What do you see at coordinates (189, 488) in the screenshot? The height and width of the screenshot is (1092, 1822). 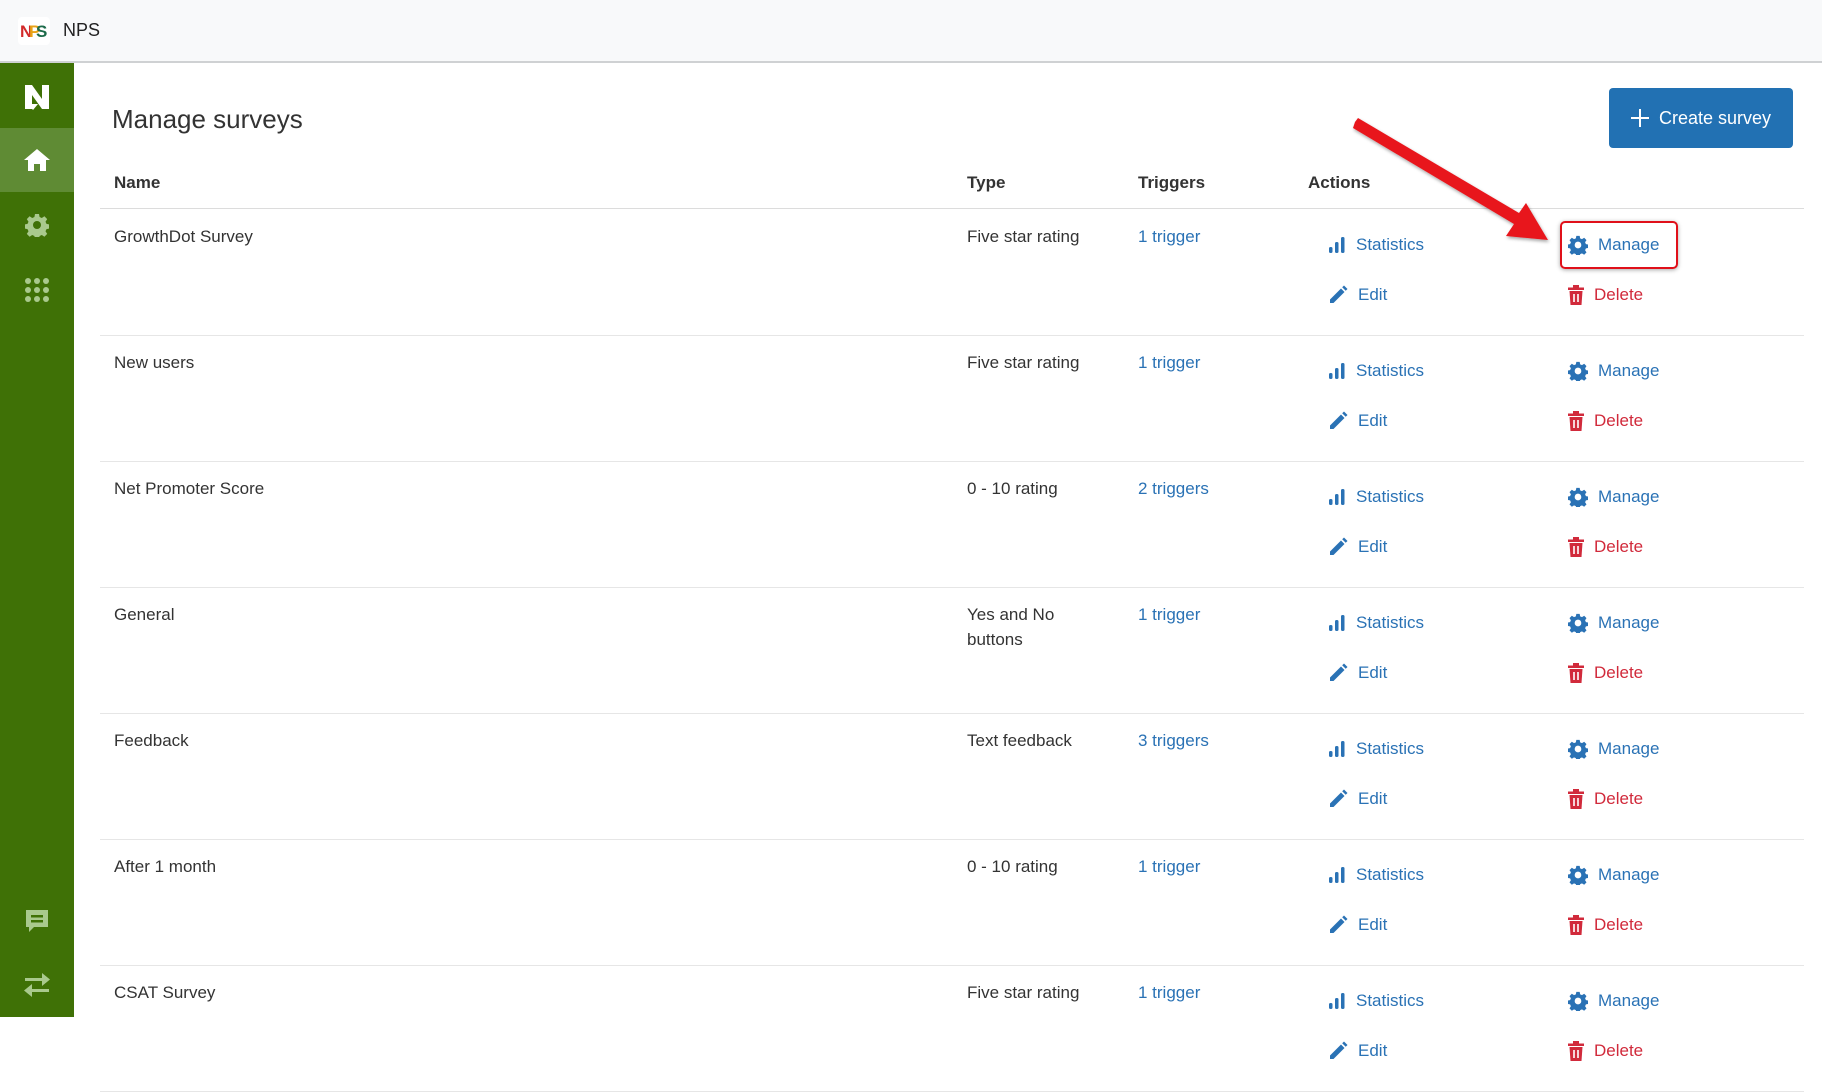 I see `survey-name: Net Promoter Score` at bounding box center [189, 488].